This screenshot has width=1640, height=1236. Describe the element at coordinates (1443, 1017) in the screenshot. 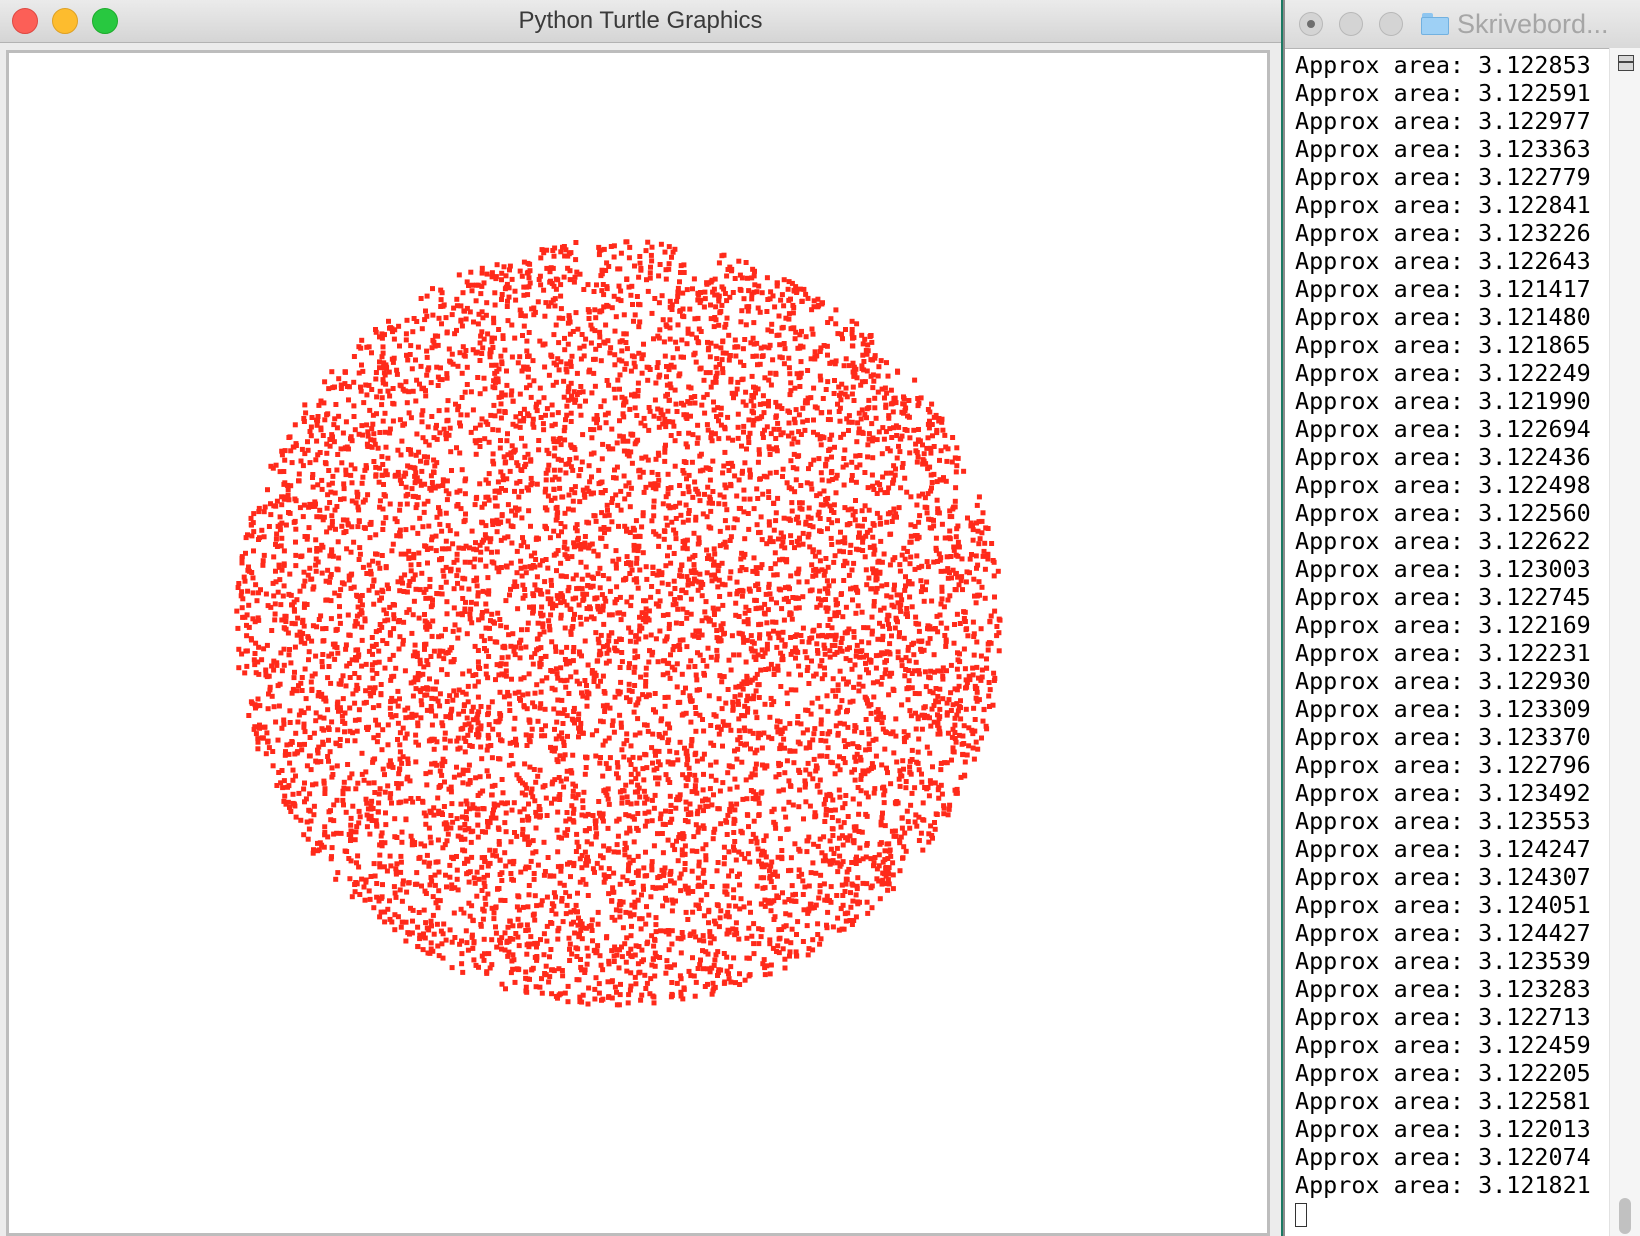

I see `terminal-line: Approx area: 3.122713` at that location.